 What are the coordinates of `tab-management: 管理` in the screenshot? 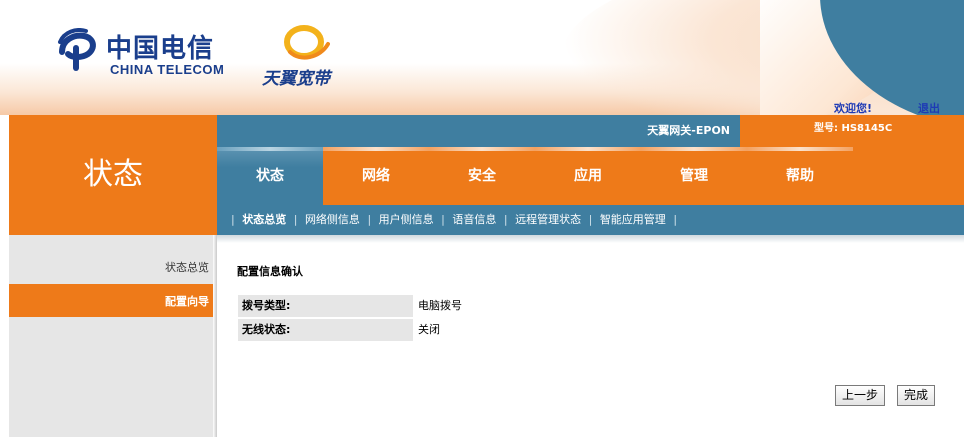 It's located at (694, 176).